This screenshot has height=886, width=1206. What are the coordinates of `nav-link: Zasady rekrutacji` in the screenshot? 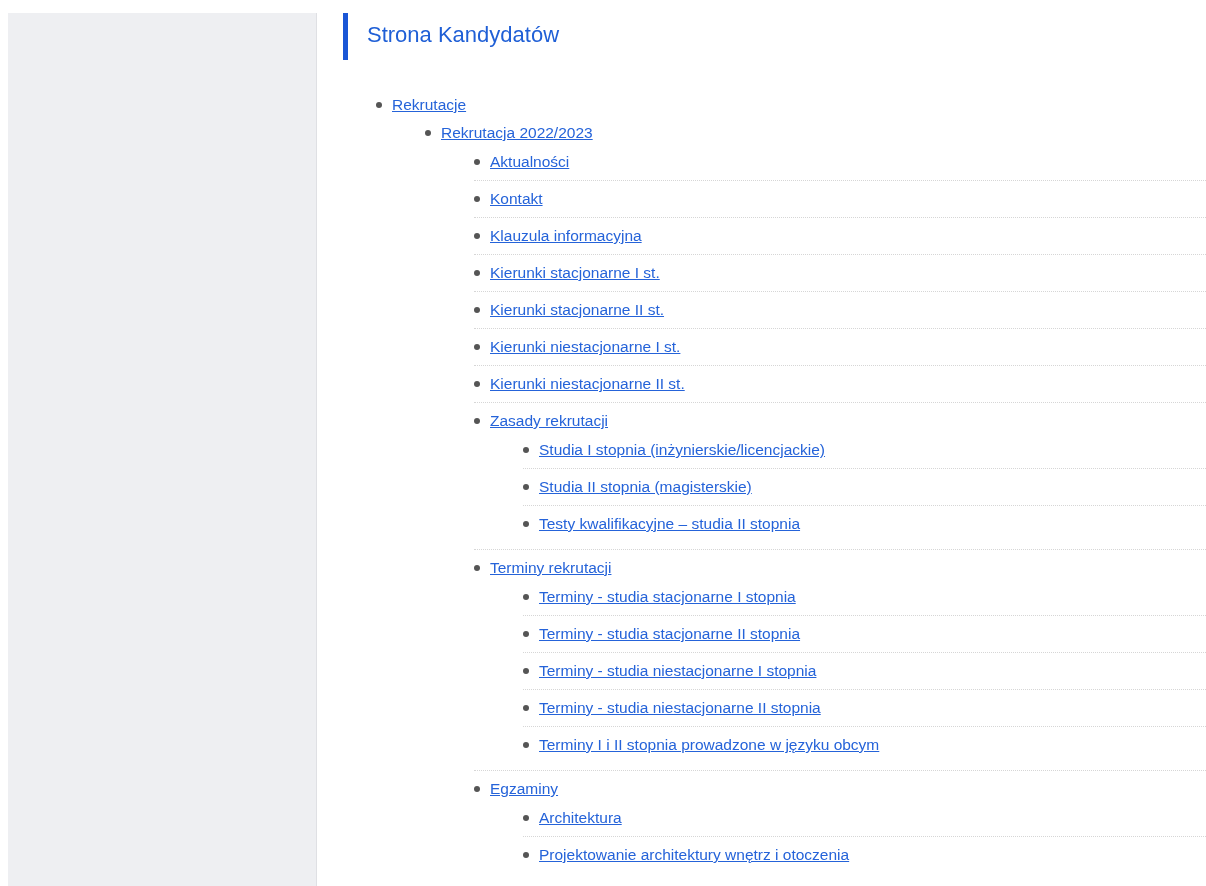 It's located at (549, 420).